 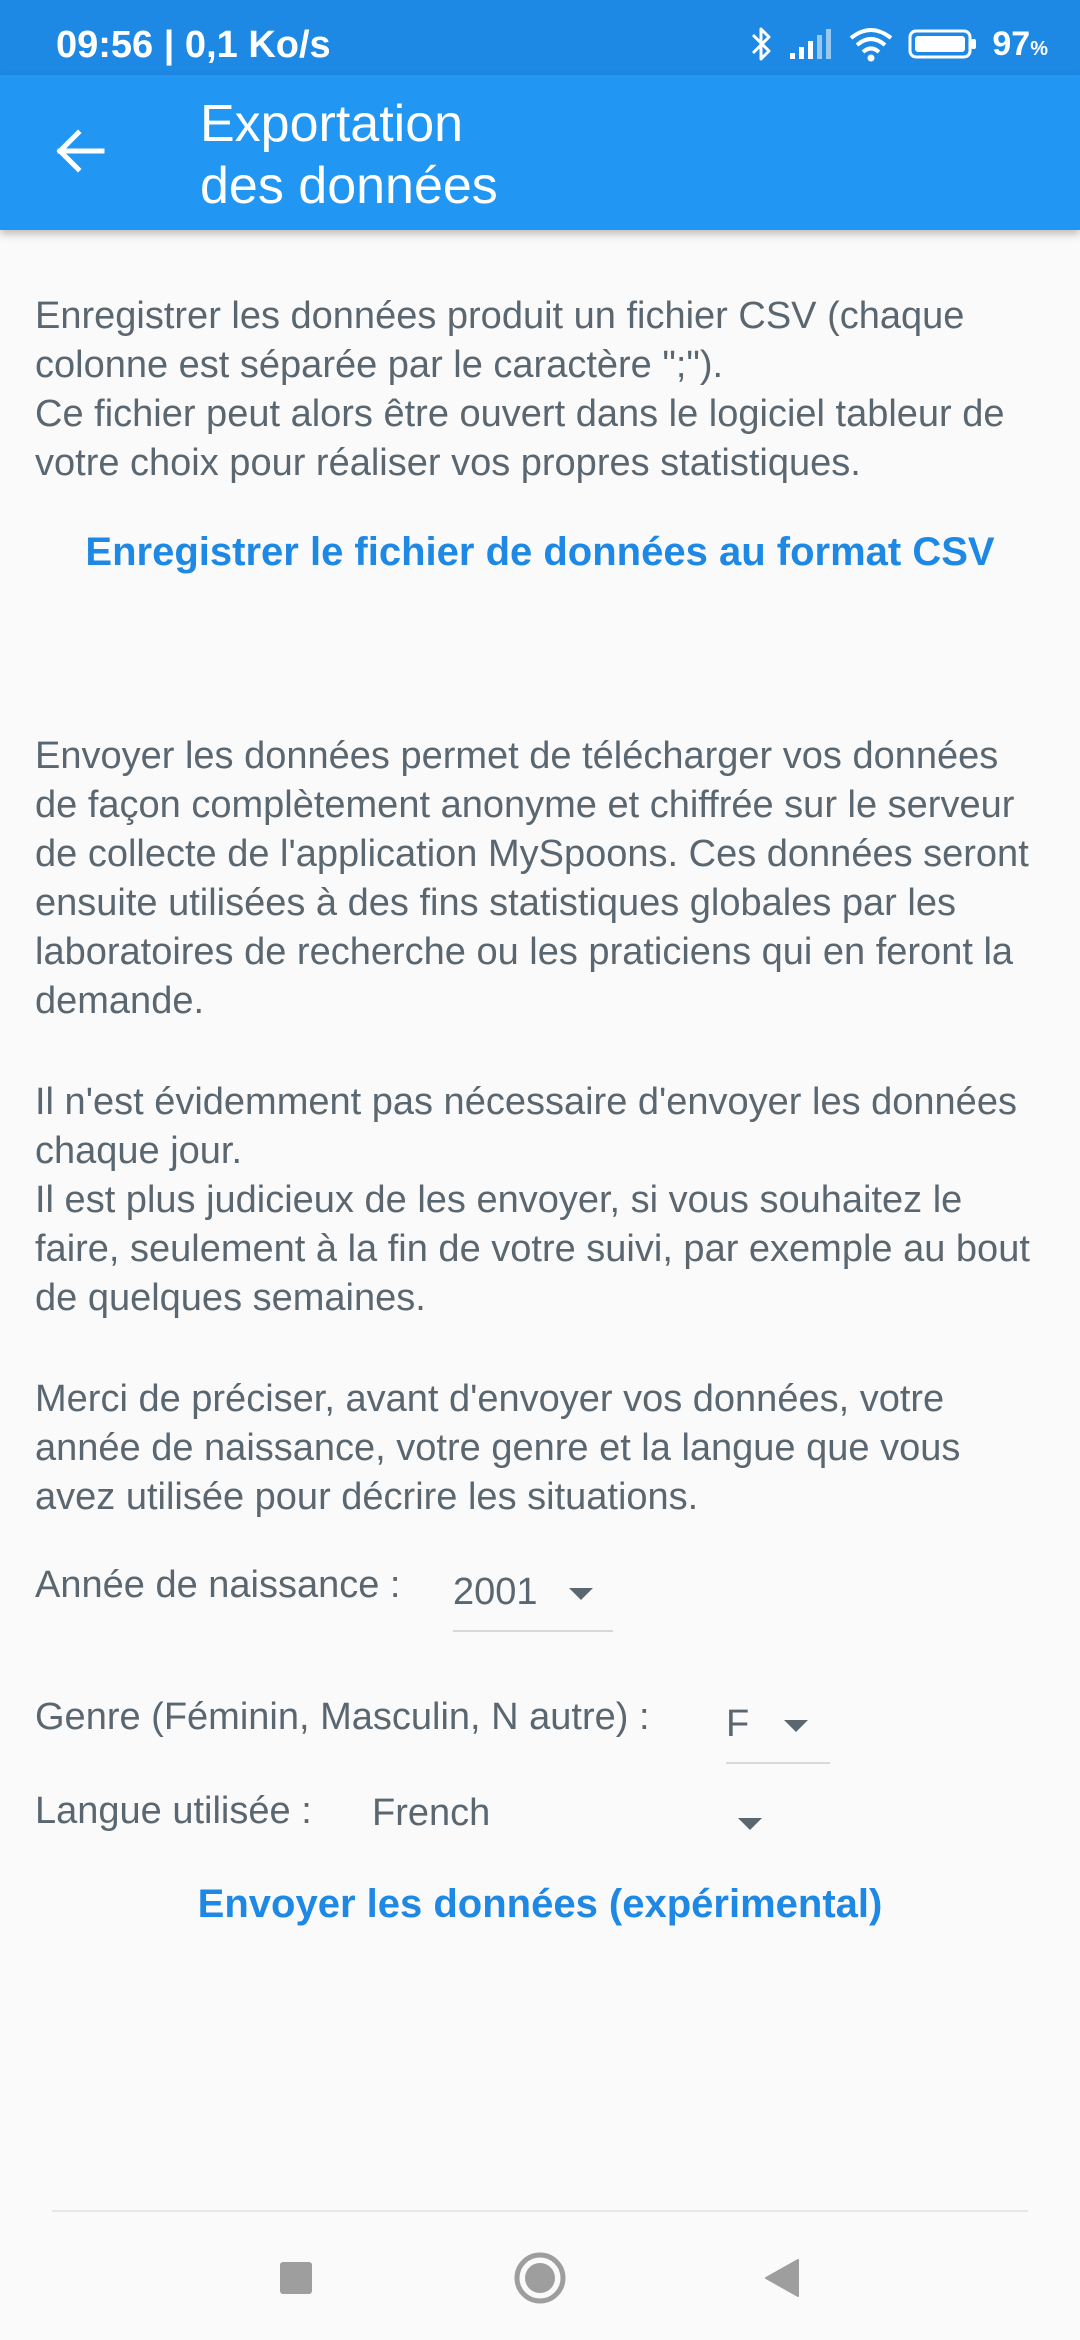 I want to click on recents-button, so click(x=296, y=2280).